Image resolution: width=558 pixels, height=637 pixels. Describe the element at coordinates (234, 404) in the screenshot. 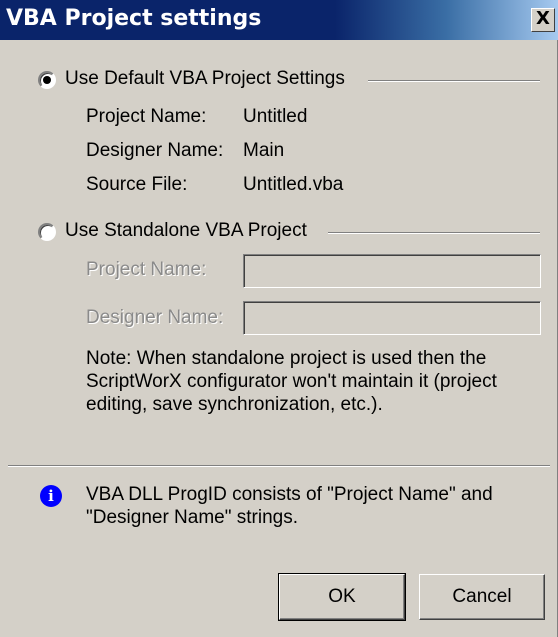

I see `note-line: editing, save synchronization, etc.).` at that location.